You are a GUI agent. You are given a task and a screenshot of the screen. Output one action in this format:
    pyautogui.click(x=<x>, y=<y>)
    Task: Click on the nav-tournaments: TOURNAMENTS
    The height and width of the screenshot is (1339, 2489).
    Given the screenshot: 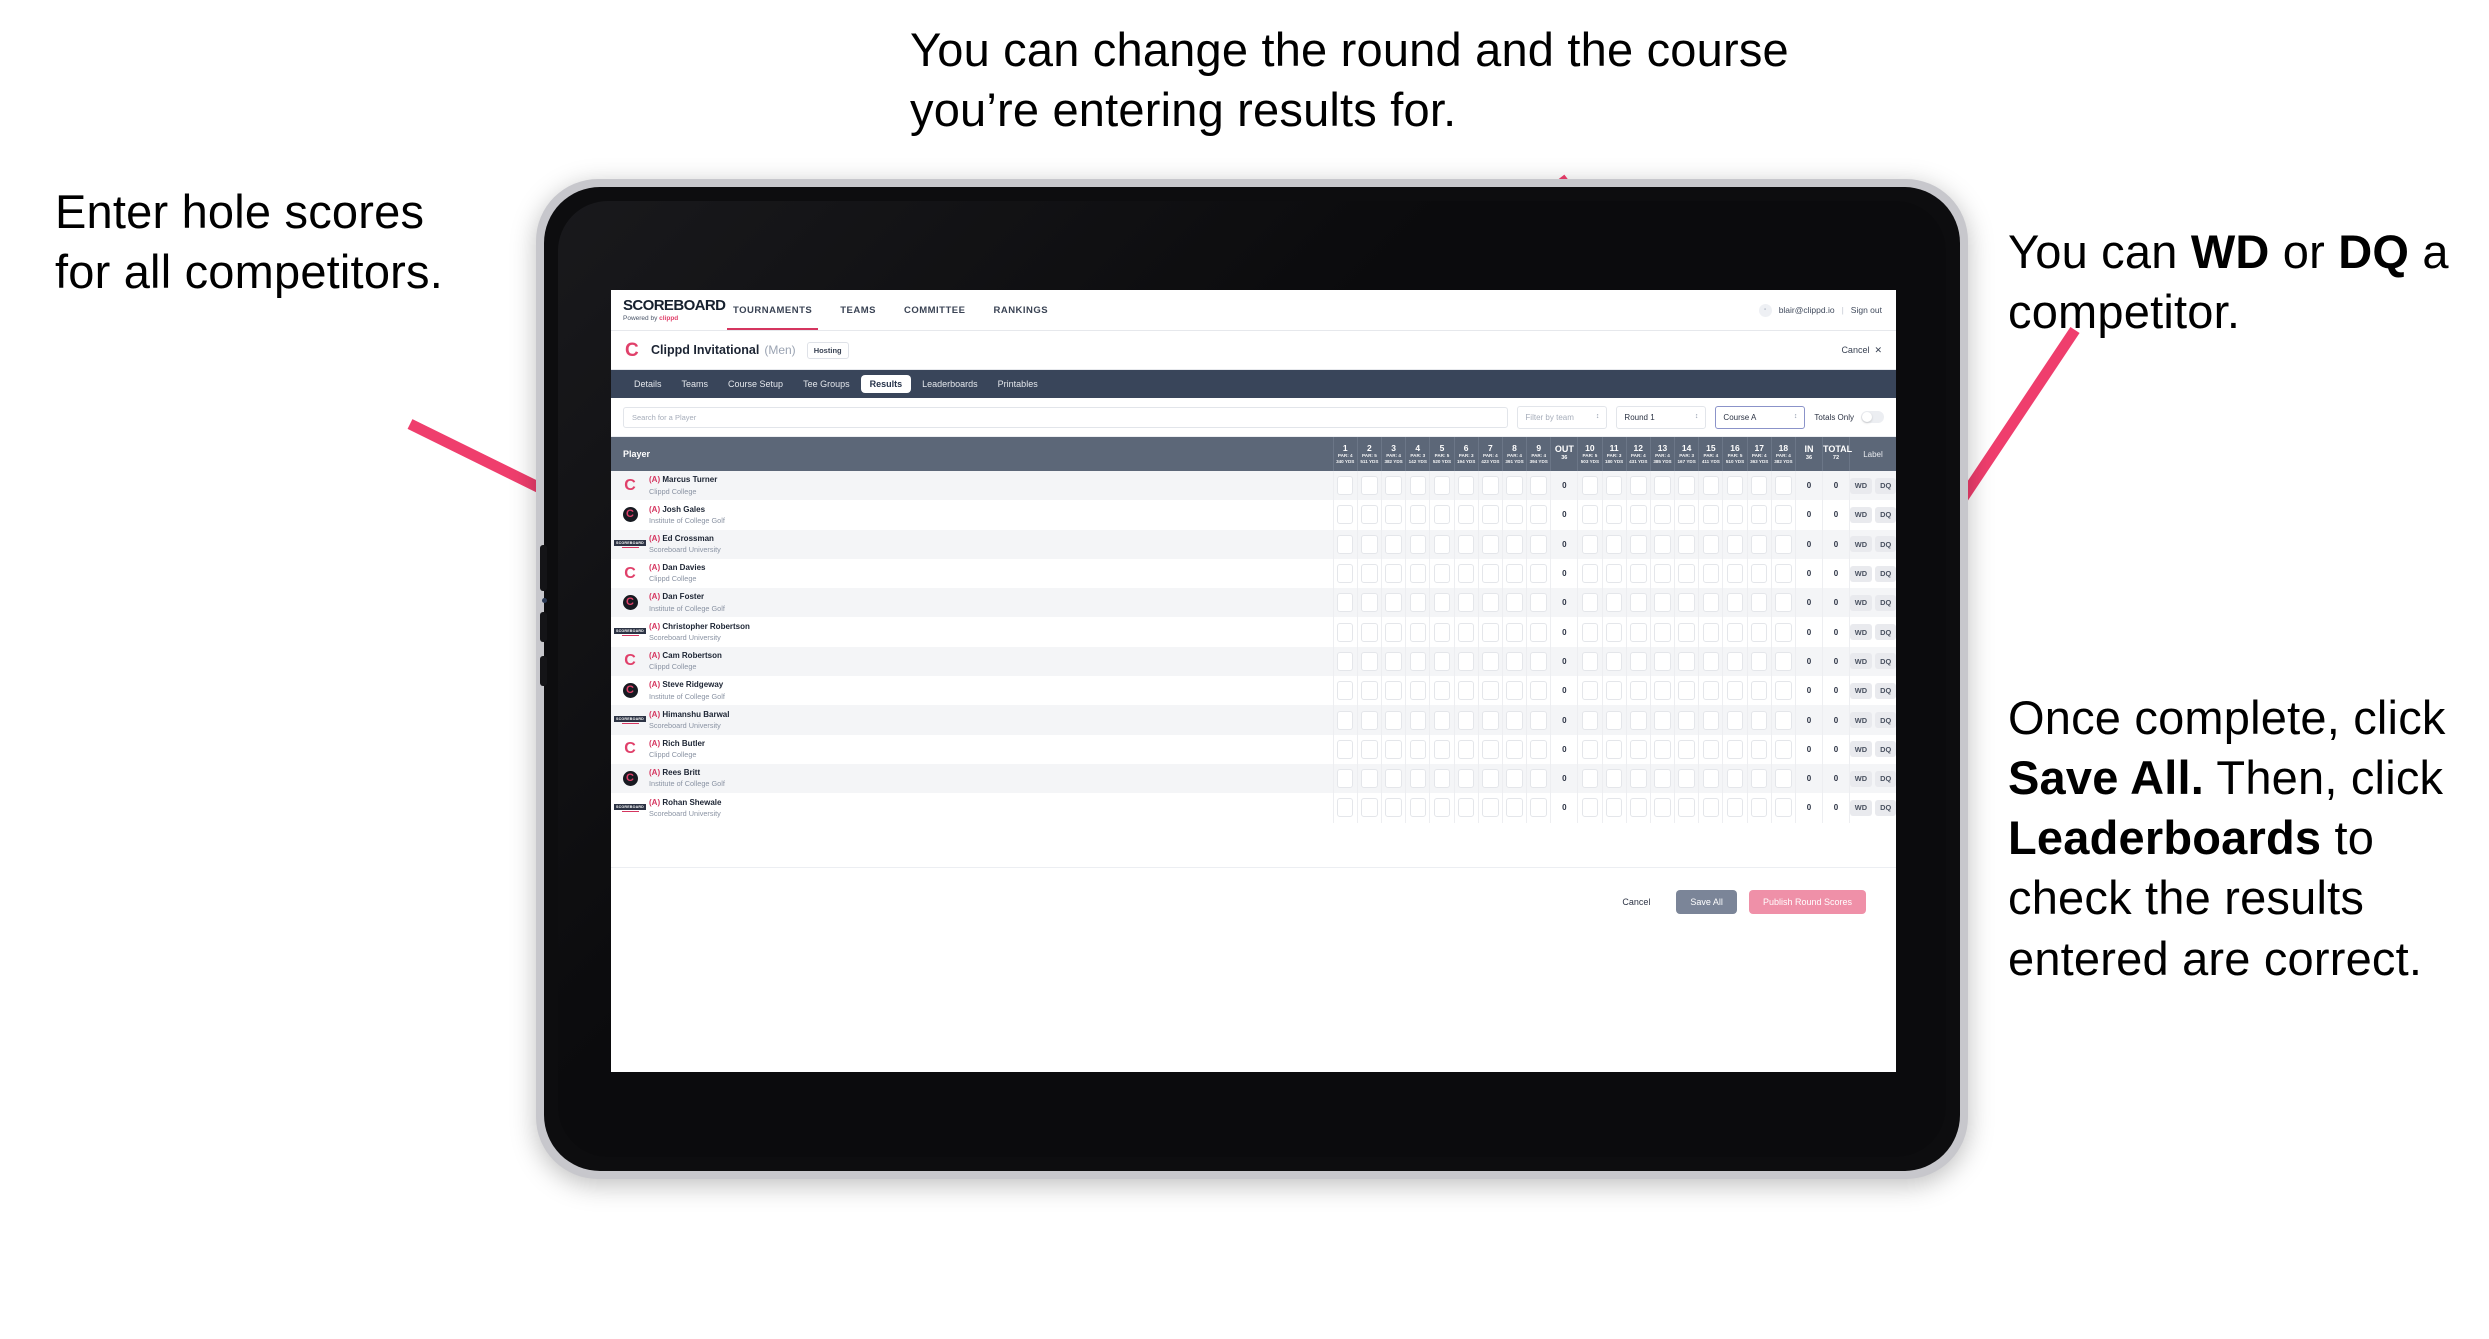 What is the action you would take?
    pyautogui.click(x=772, y=310)
    